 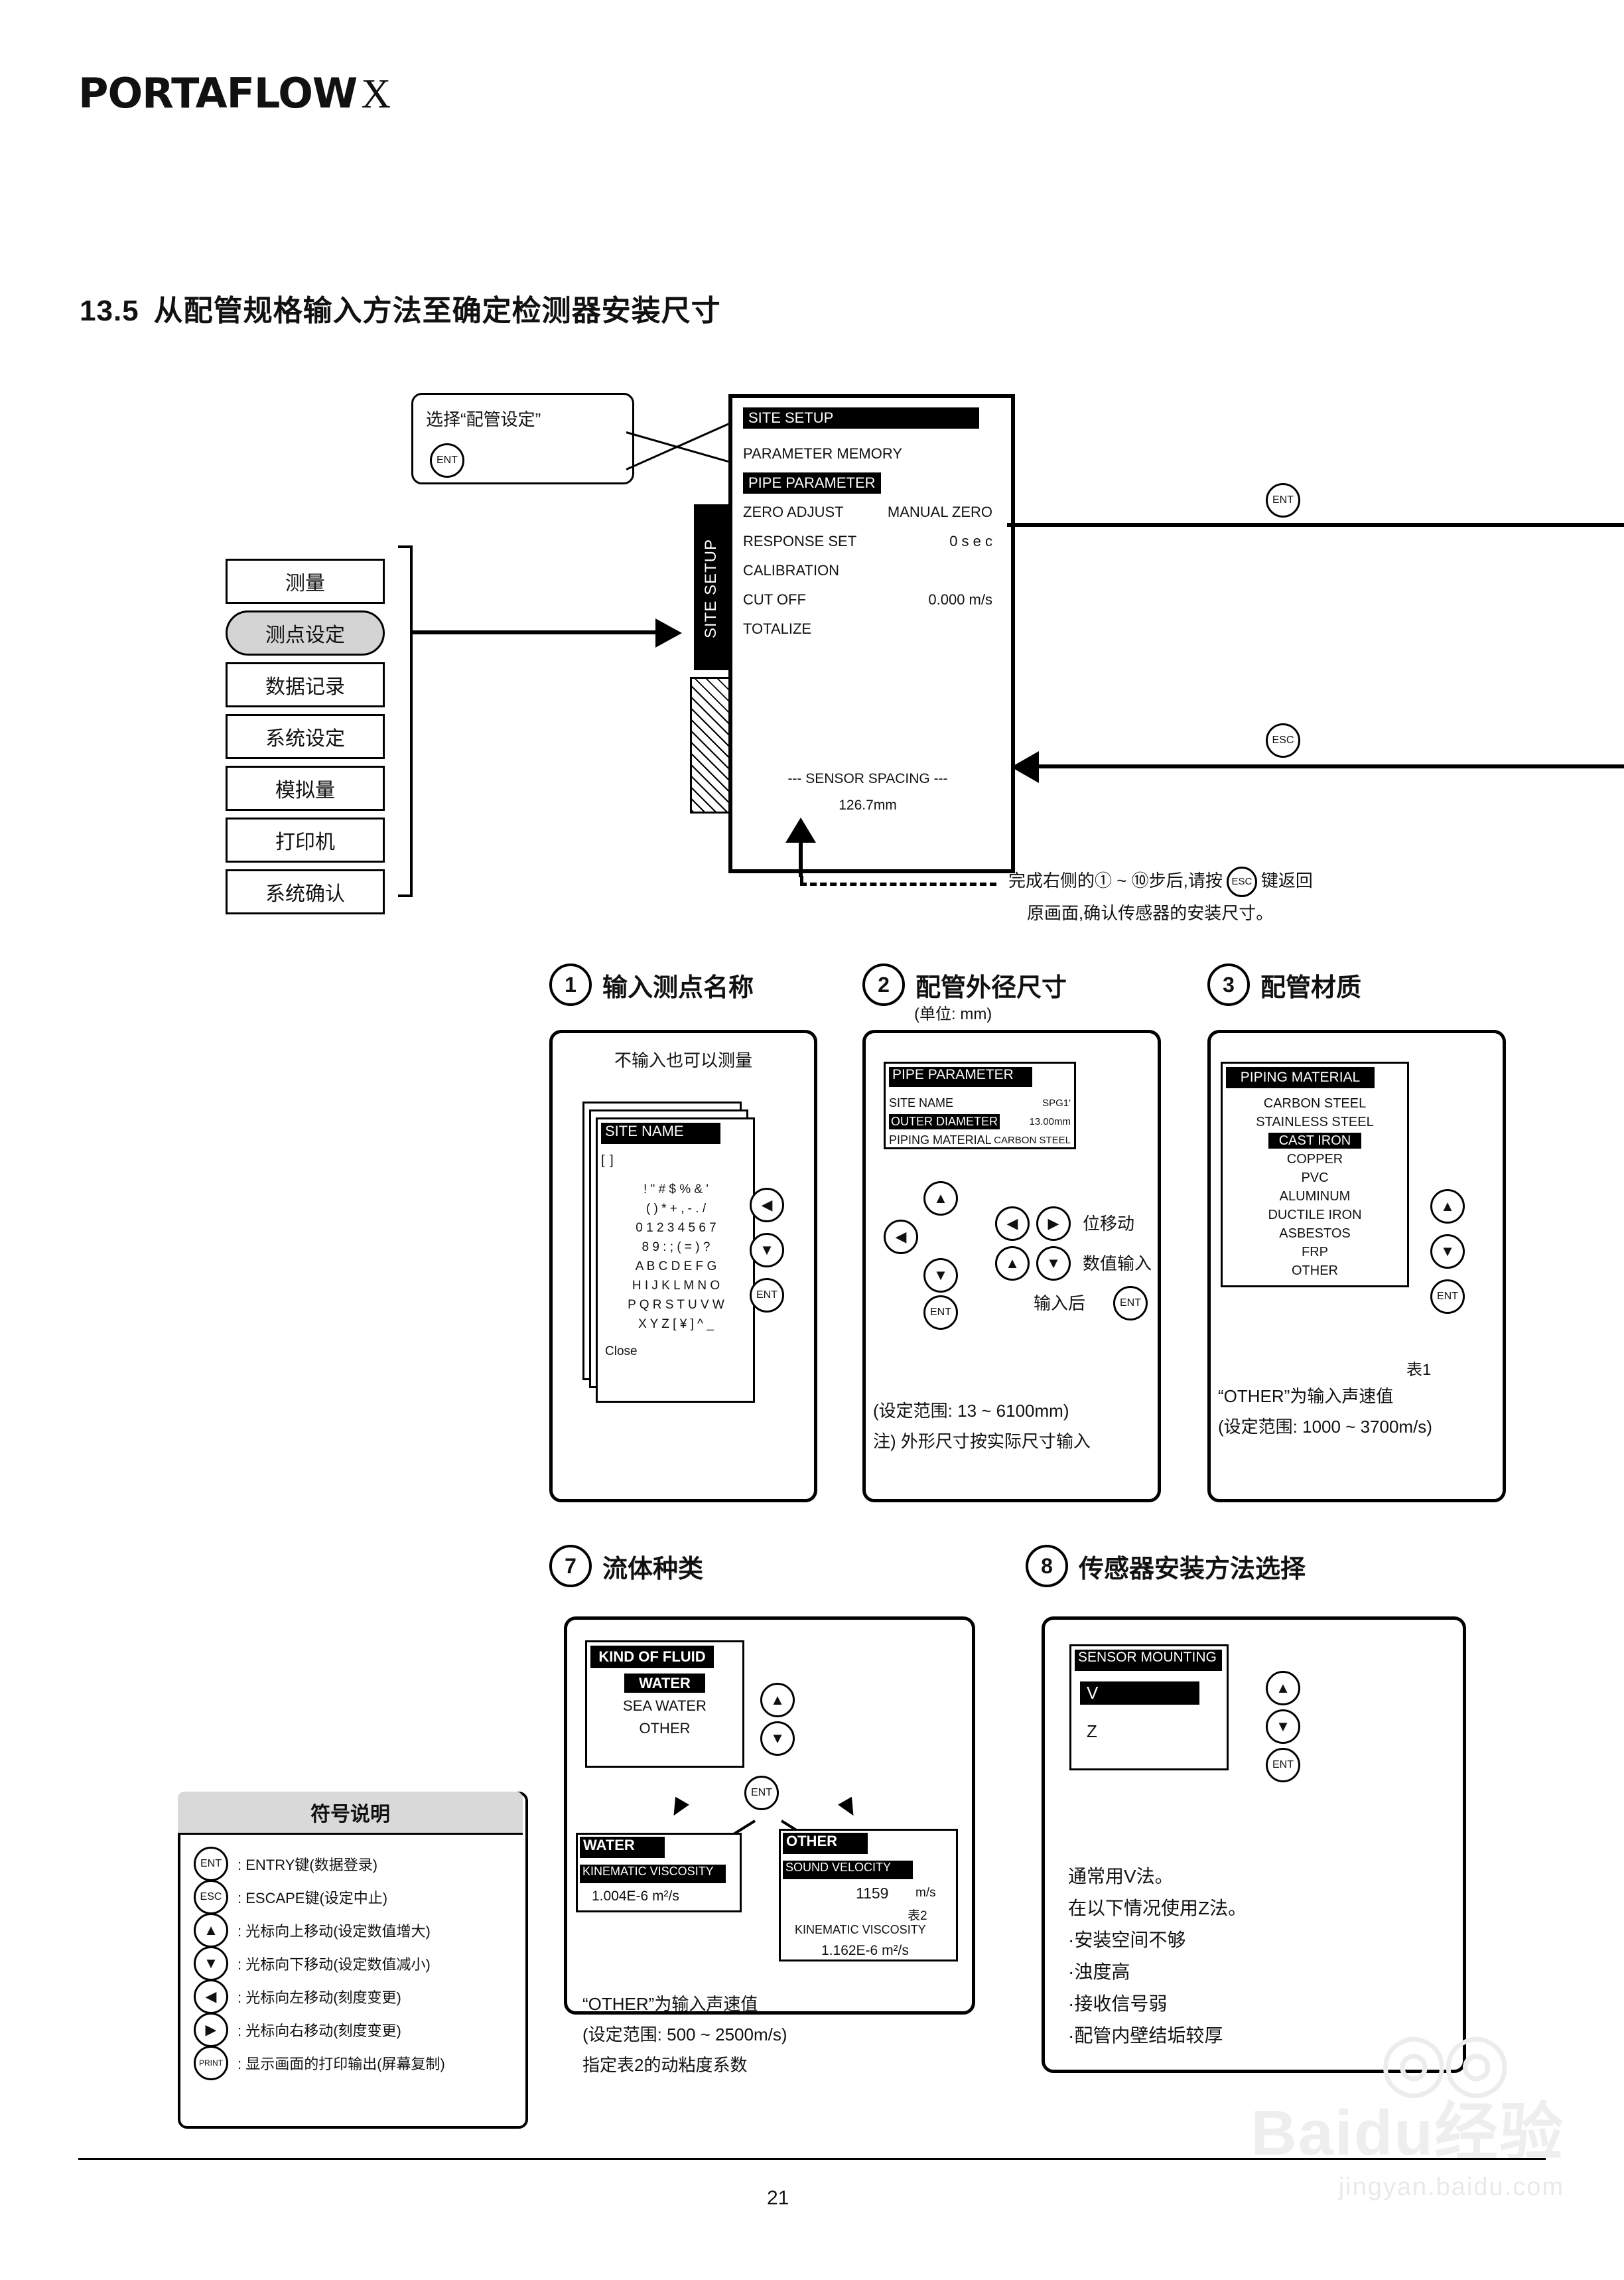 I want to click on step3-item-9: OTHER, so click(x=1315, y=1272).